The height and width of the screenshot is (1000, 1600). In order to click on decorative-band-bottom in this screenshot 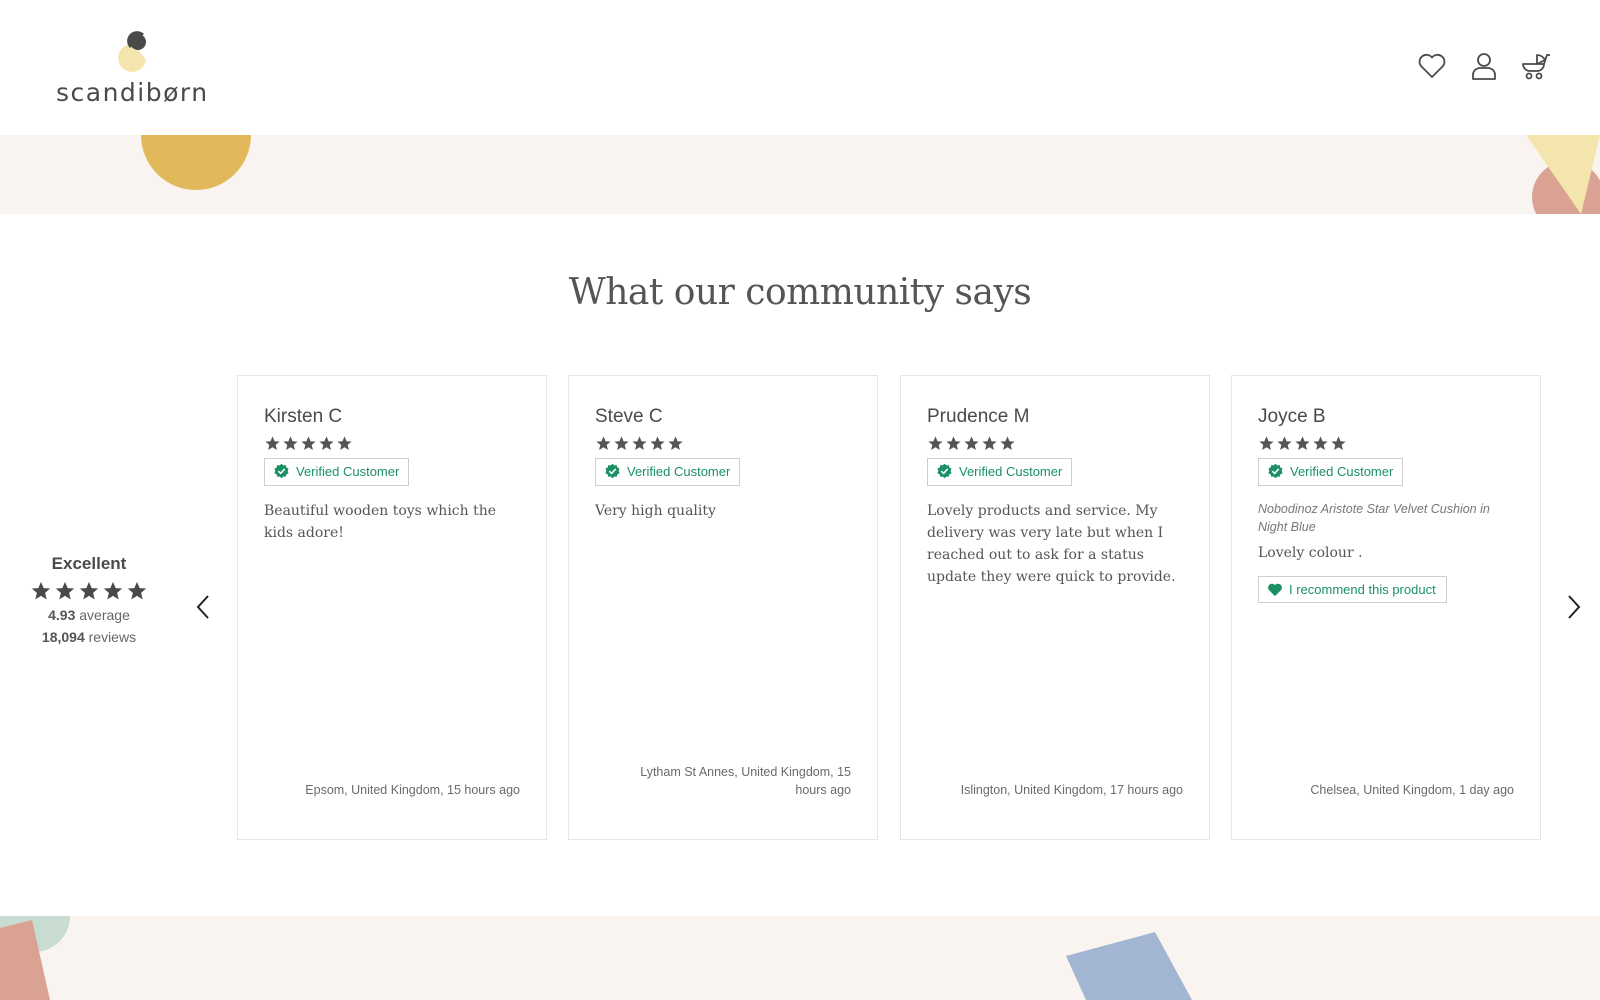, I will do `click(800, 958)`.